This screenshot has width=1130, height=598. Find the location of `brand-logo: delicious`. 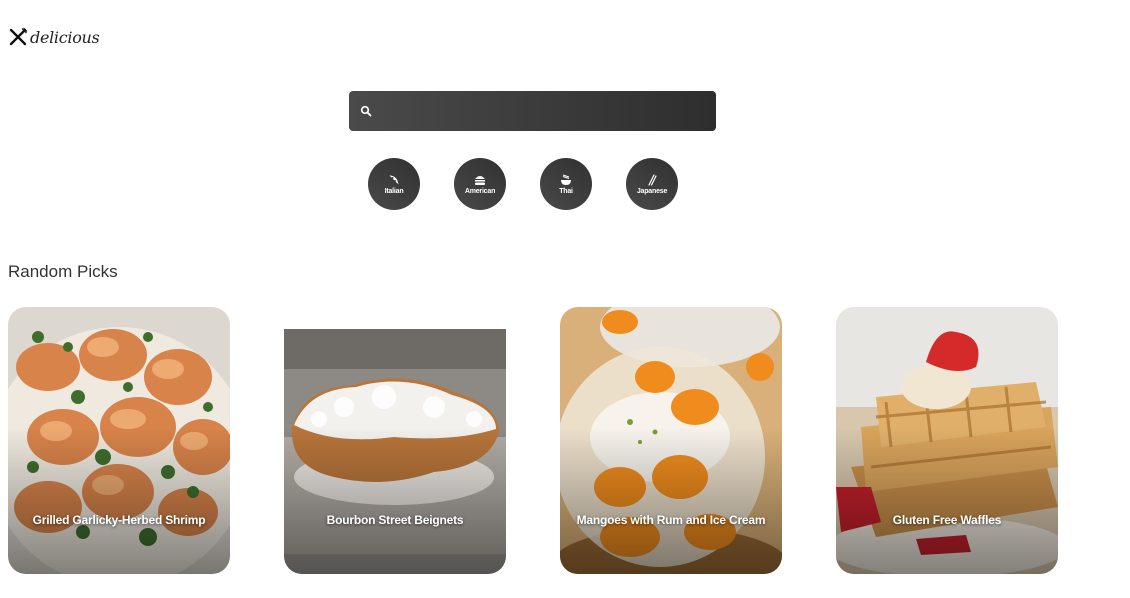

brand-logo: delicious is located at coordinates (54, 37).